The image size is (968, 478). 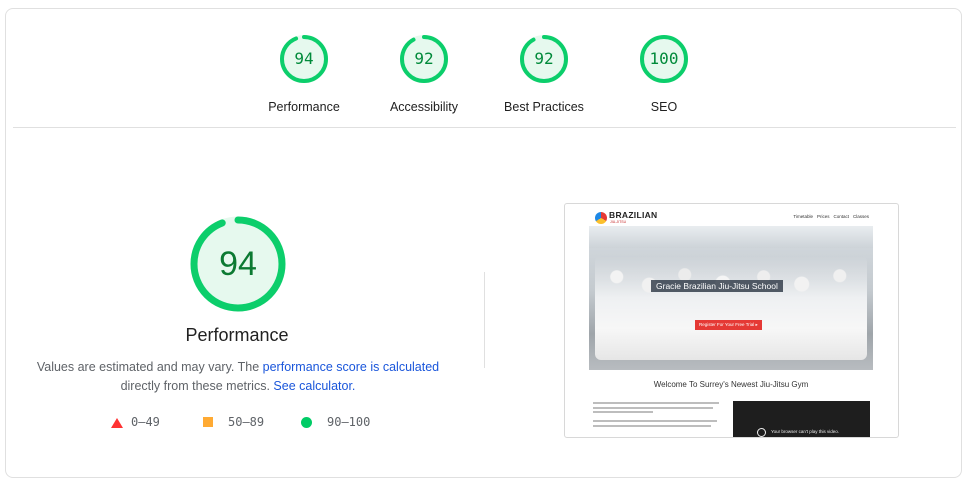 I want to click on legend-fail: 0–49, so click(x=135, y=422).